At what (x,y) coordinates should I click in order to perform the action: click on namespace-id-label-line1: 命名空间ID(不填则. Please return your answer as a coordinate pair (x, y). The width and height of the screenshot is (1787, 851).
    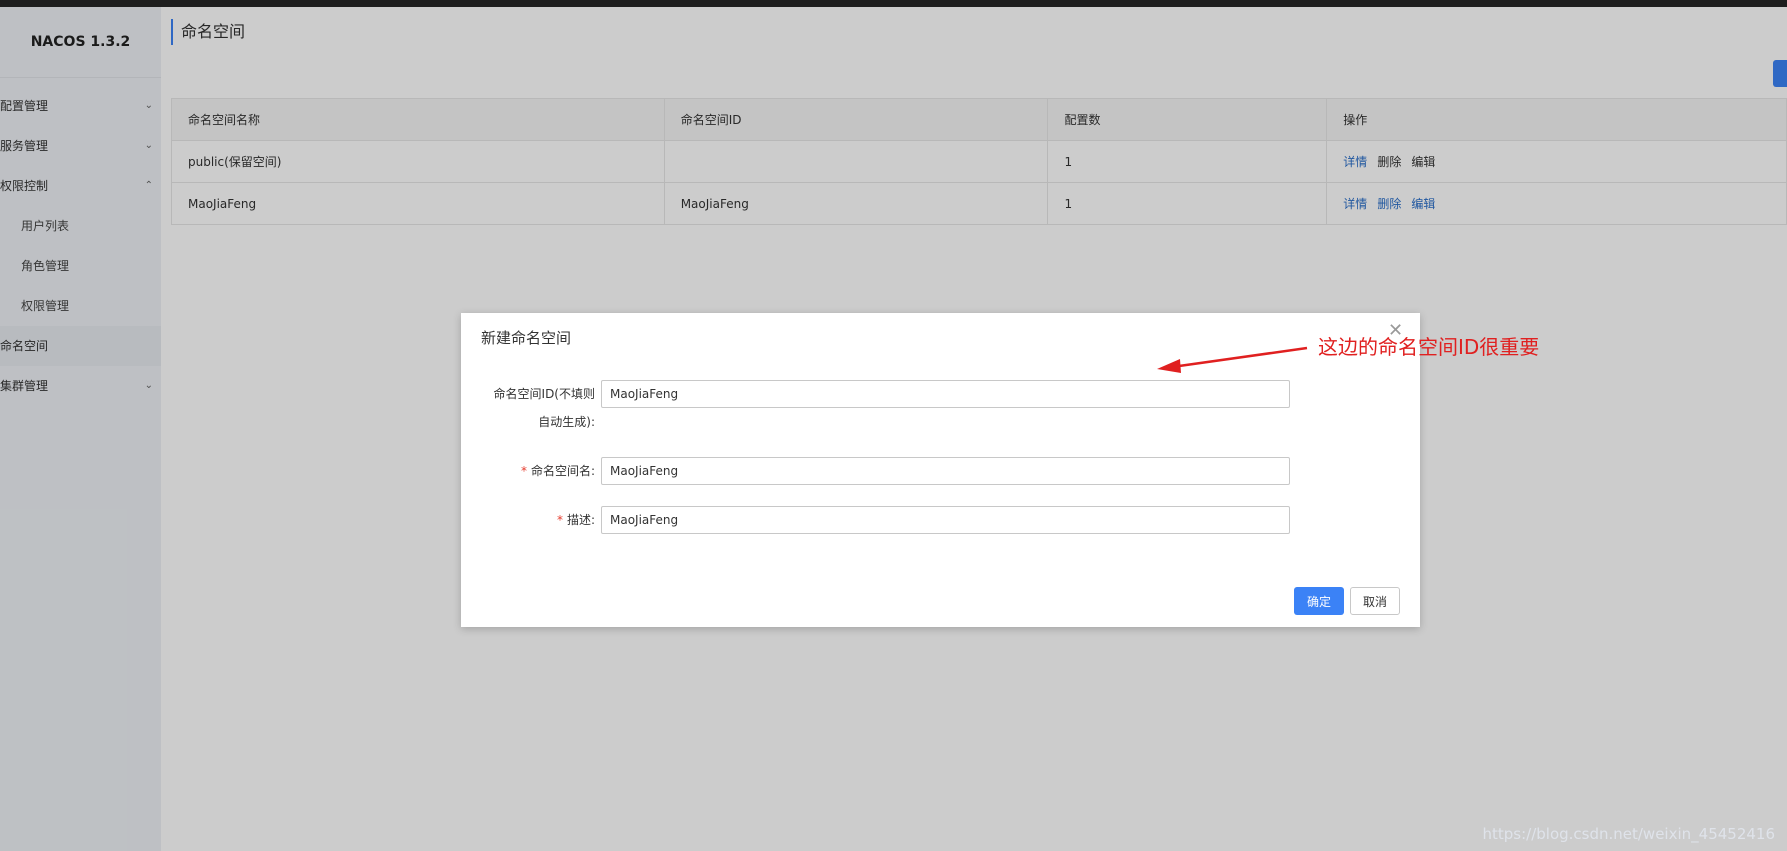
    Looking at the image, I should click on (544, 394).